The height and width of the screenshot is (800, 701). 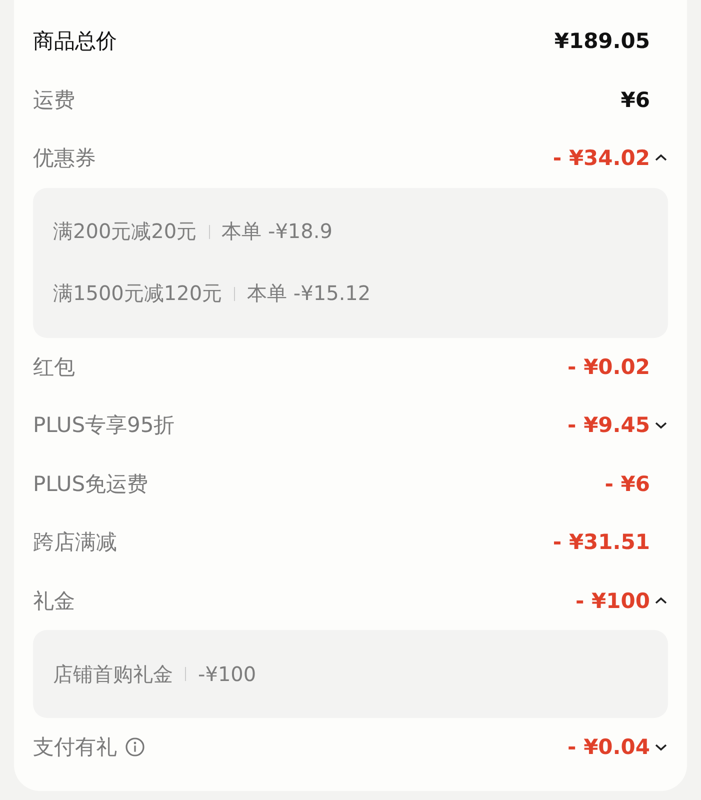 What do you see at coordinates (227, 674) in the screenshot?
I see `discount-value: -¥100` at bounding box center [227, 674].